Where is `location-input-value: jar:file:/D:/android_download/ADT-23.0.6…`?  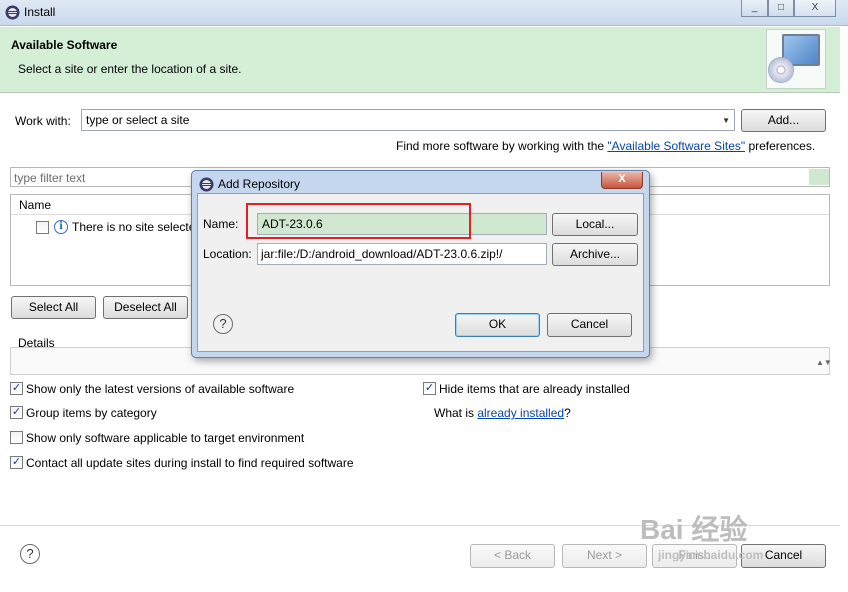 location-input-value: jar:file:/D:/android_download/ADT-23.0.6… is located at coordinates (382, 254).